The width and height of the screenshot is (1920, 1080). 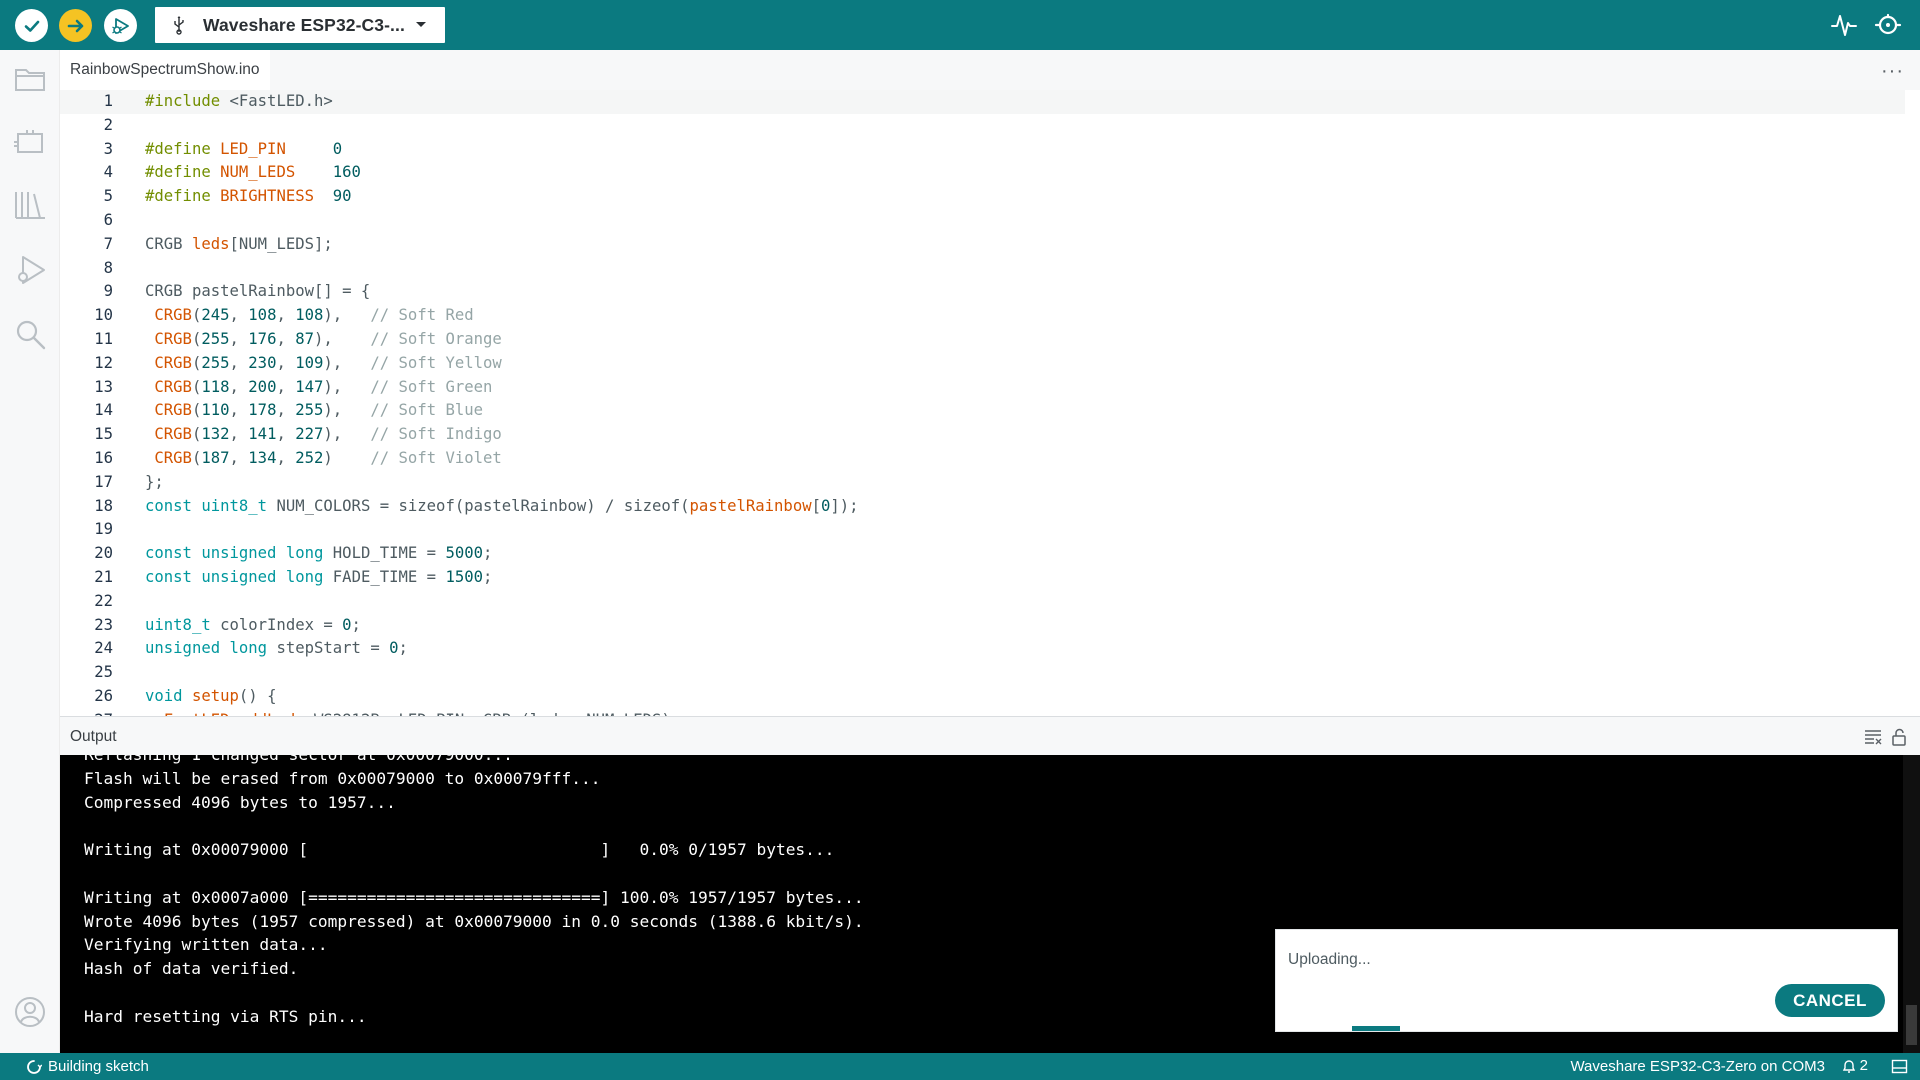 What do you see at coordinates (319, 410) in the screenshot?
I see `code-text: CRGB(110, 178, 255), // Soft Blue` at bounding box center [319, 410].